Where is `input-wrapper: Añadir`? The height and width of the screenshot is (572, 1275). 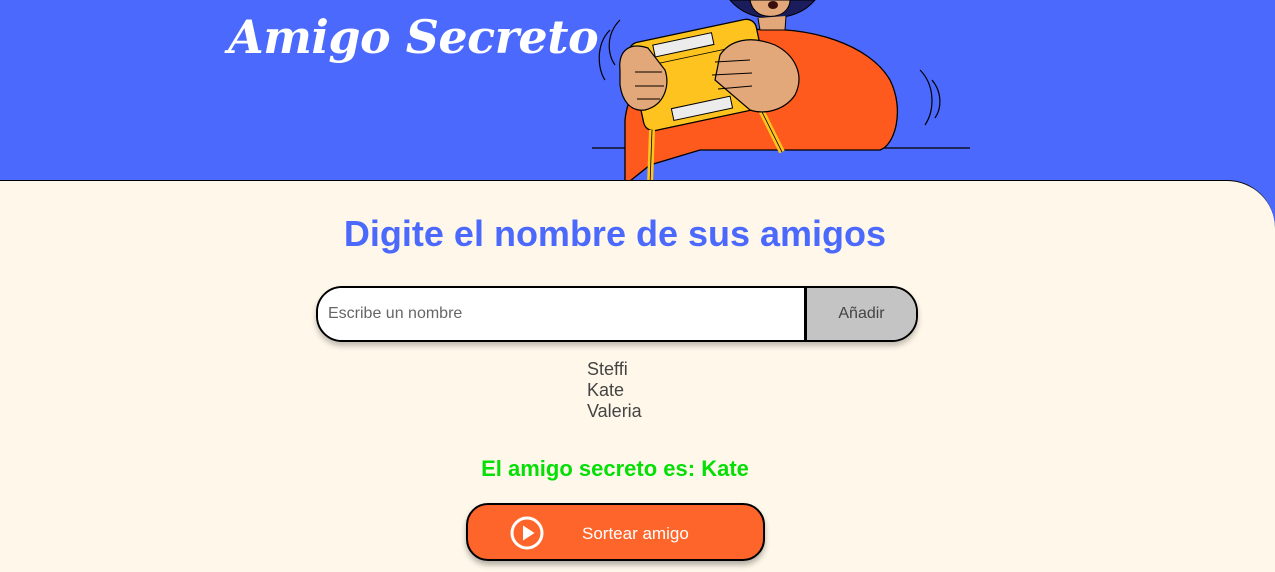
input-wrapper: Añadir is located at coordinates (617, 314).